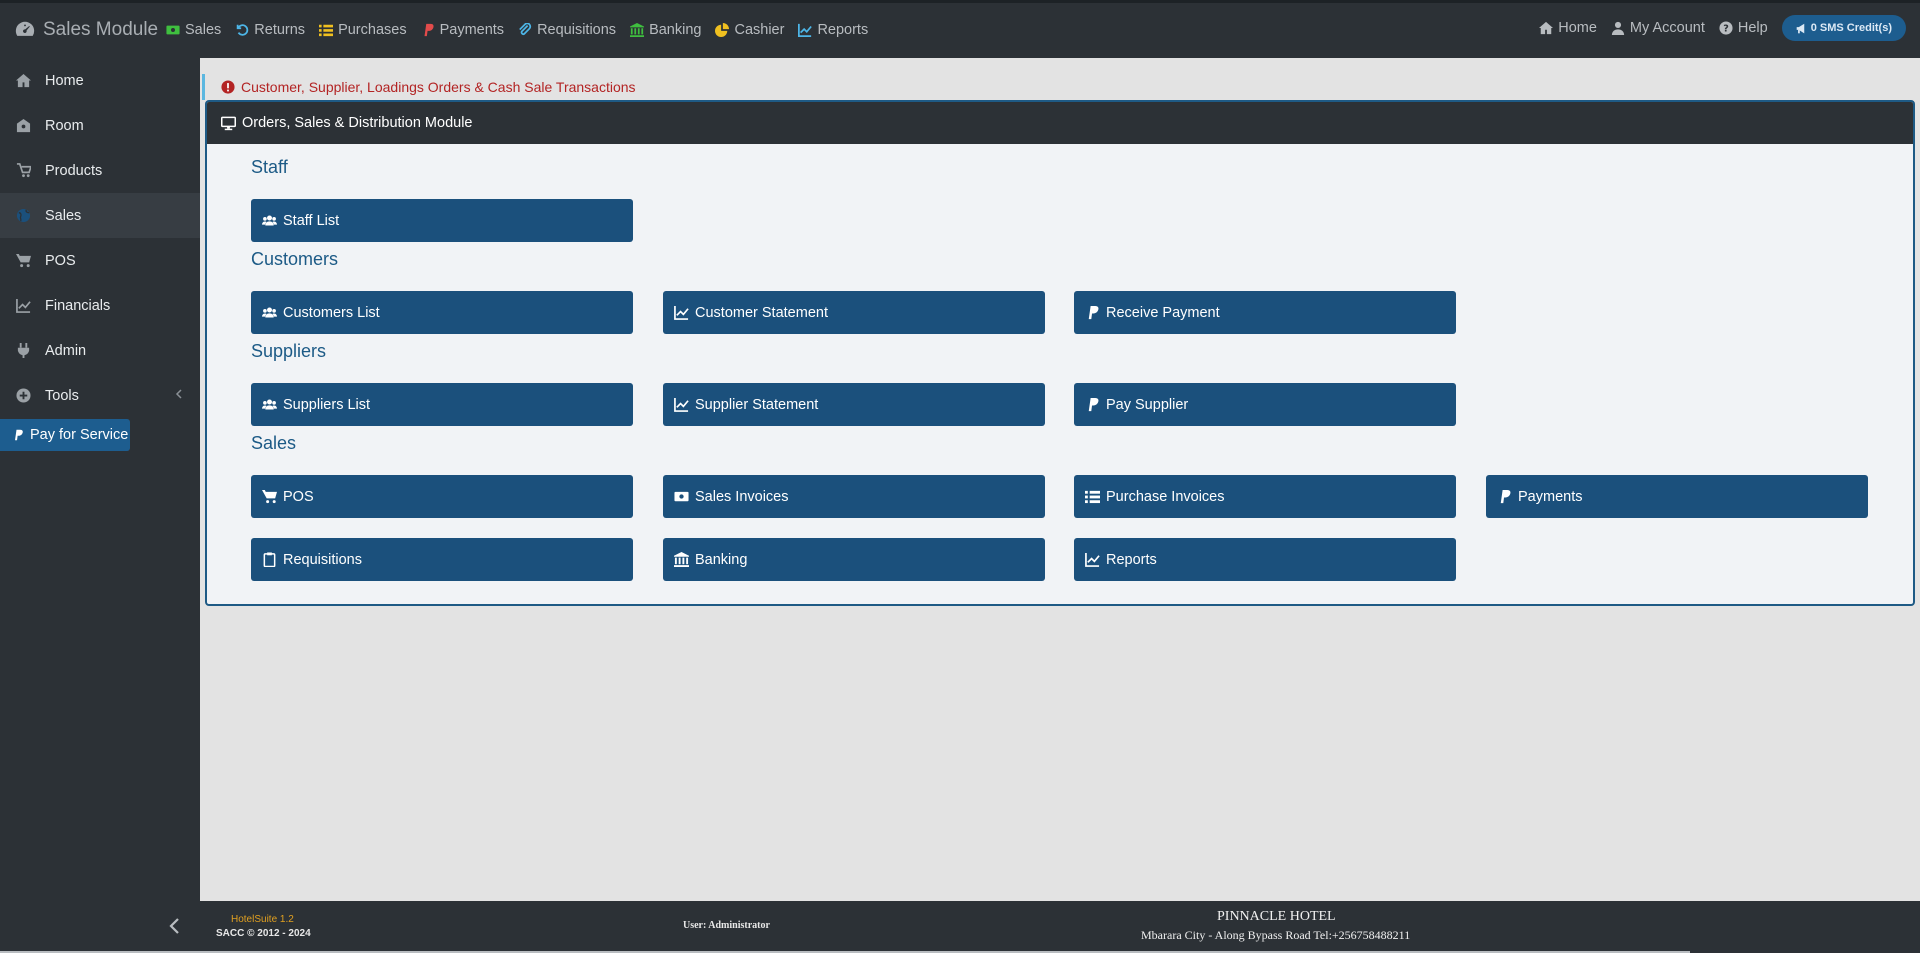 The image size is (1920, 953). I want to click on pay-supplier-button: Pay Supplier, so click(1265, 404).